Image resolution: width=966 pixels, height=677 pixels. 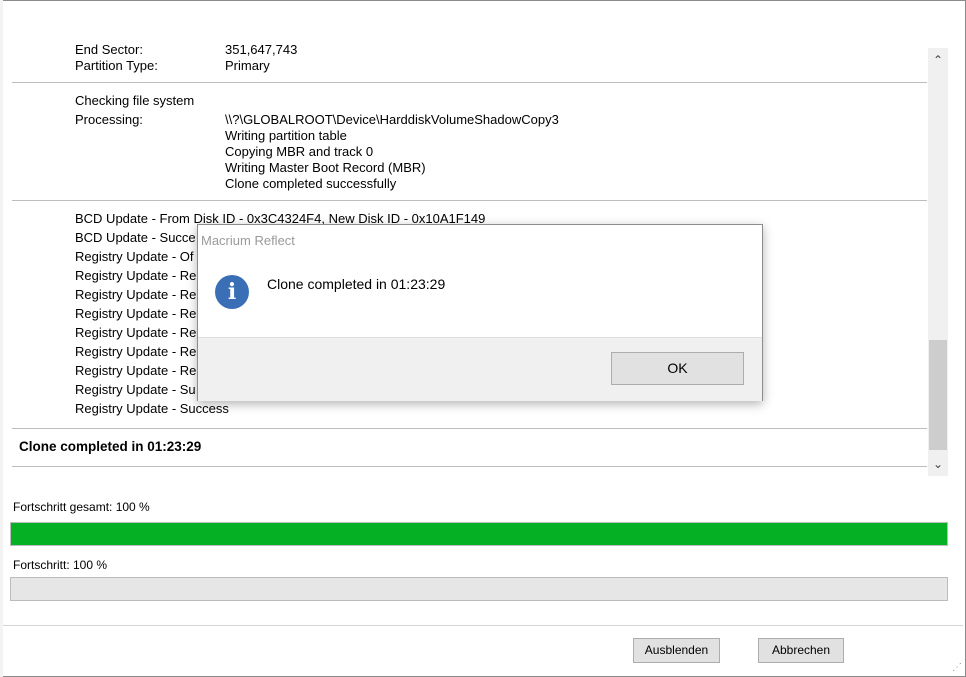 What do you see at coordinates (135, 389) in the screenshot?
I see `registry-line: Registry Update - Su` at bounding box center [135, 389].